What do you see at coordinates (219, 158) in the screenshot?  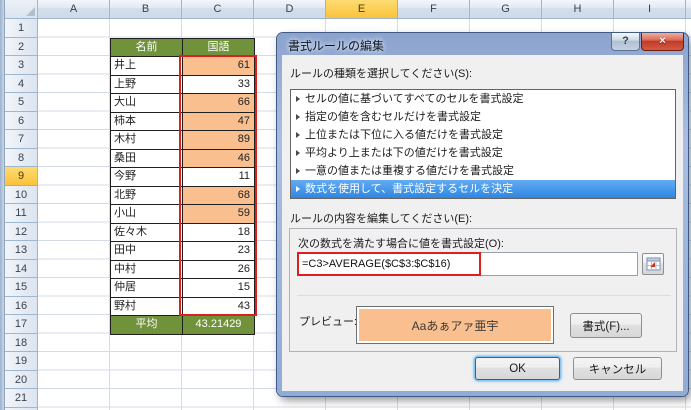 I see `cell-C8: 46` at bounding box center [219, 158].